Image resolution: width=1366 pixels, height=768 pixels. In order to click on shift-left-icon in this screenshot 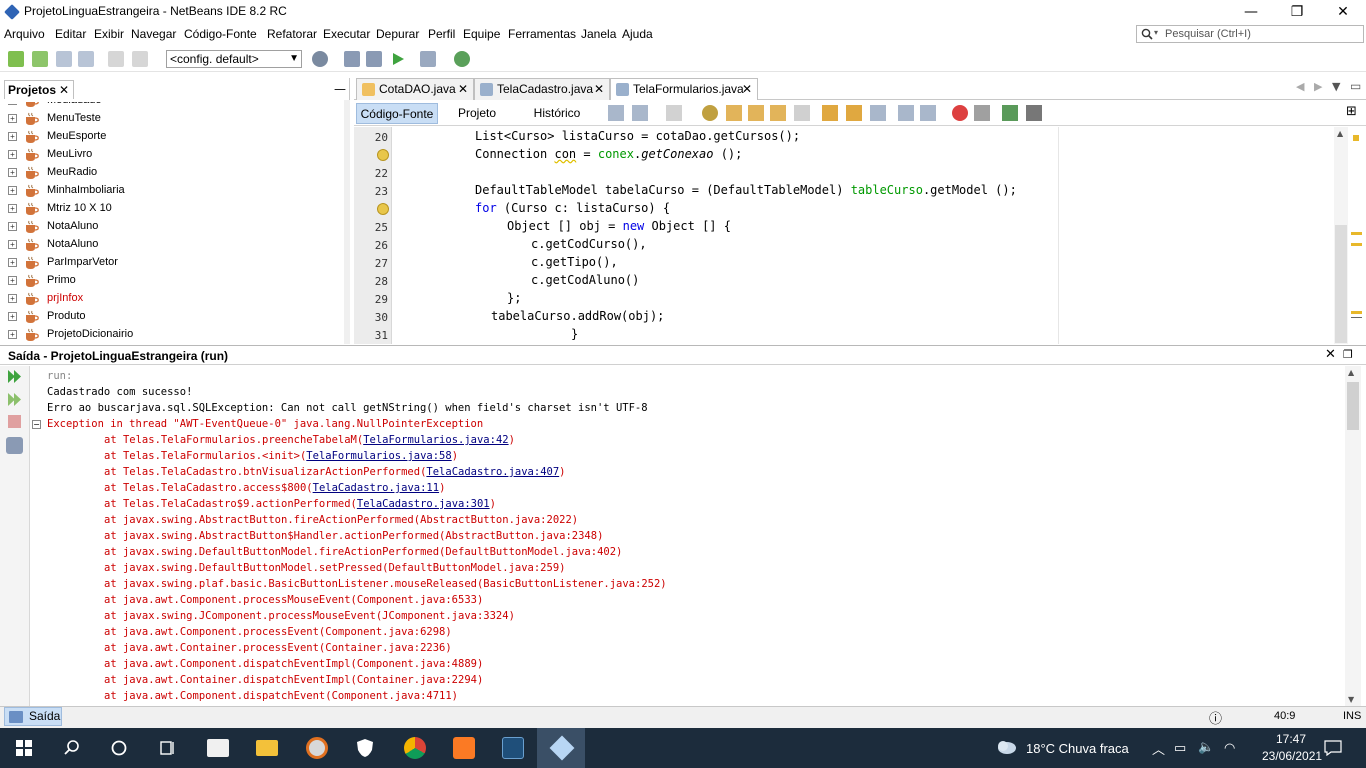, I will do `click(906, 113)`.